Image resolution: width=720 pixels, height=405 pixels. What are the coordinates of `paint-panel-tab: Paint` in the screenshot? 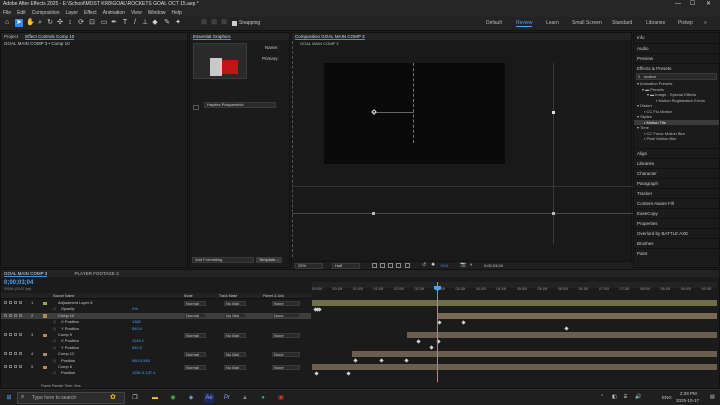 It's located at (676, 252).